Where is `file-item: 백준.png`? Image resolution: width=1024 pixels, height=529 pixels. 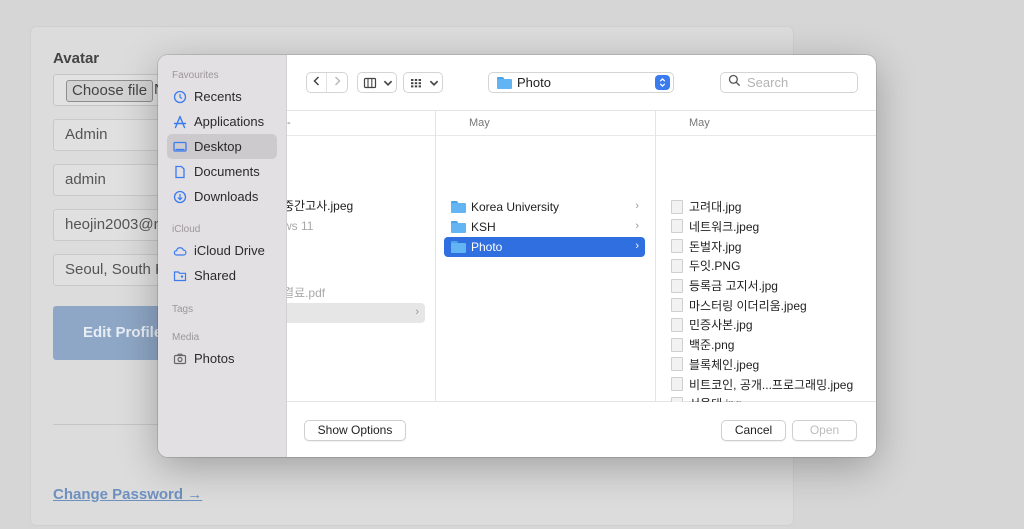 file-item: 백준.png is located at coordinates (765, 345).